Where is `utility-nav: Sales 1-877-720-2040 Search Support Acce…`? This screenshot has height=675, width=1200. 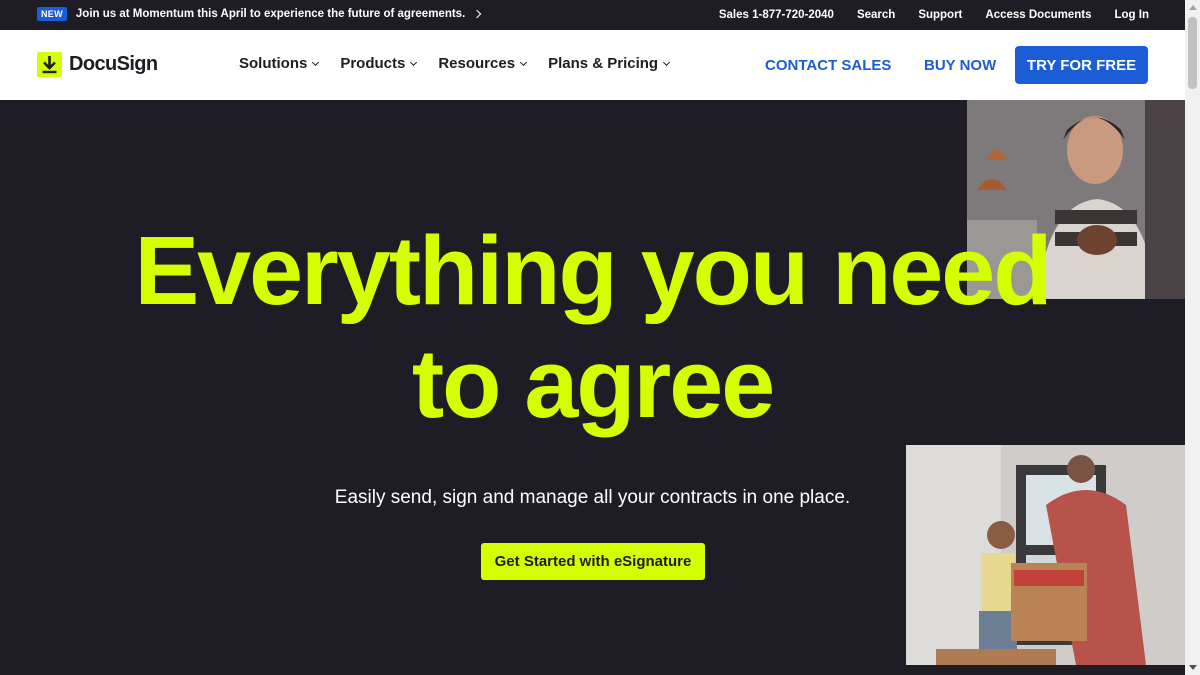 utility-nav: Sales 1-877-720-2040 Search Support Acce… is located at coordinates (922, 15).